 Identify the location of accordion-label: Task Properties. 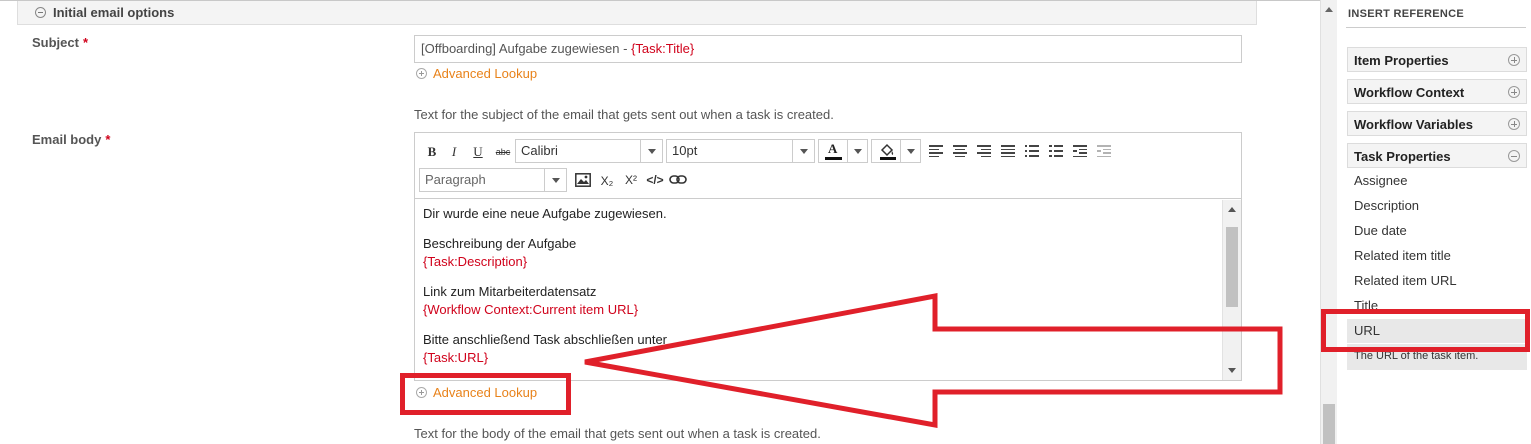
(1402, 156).